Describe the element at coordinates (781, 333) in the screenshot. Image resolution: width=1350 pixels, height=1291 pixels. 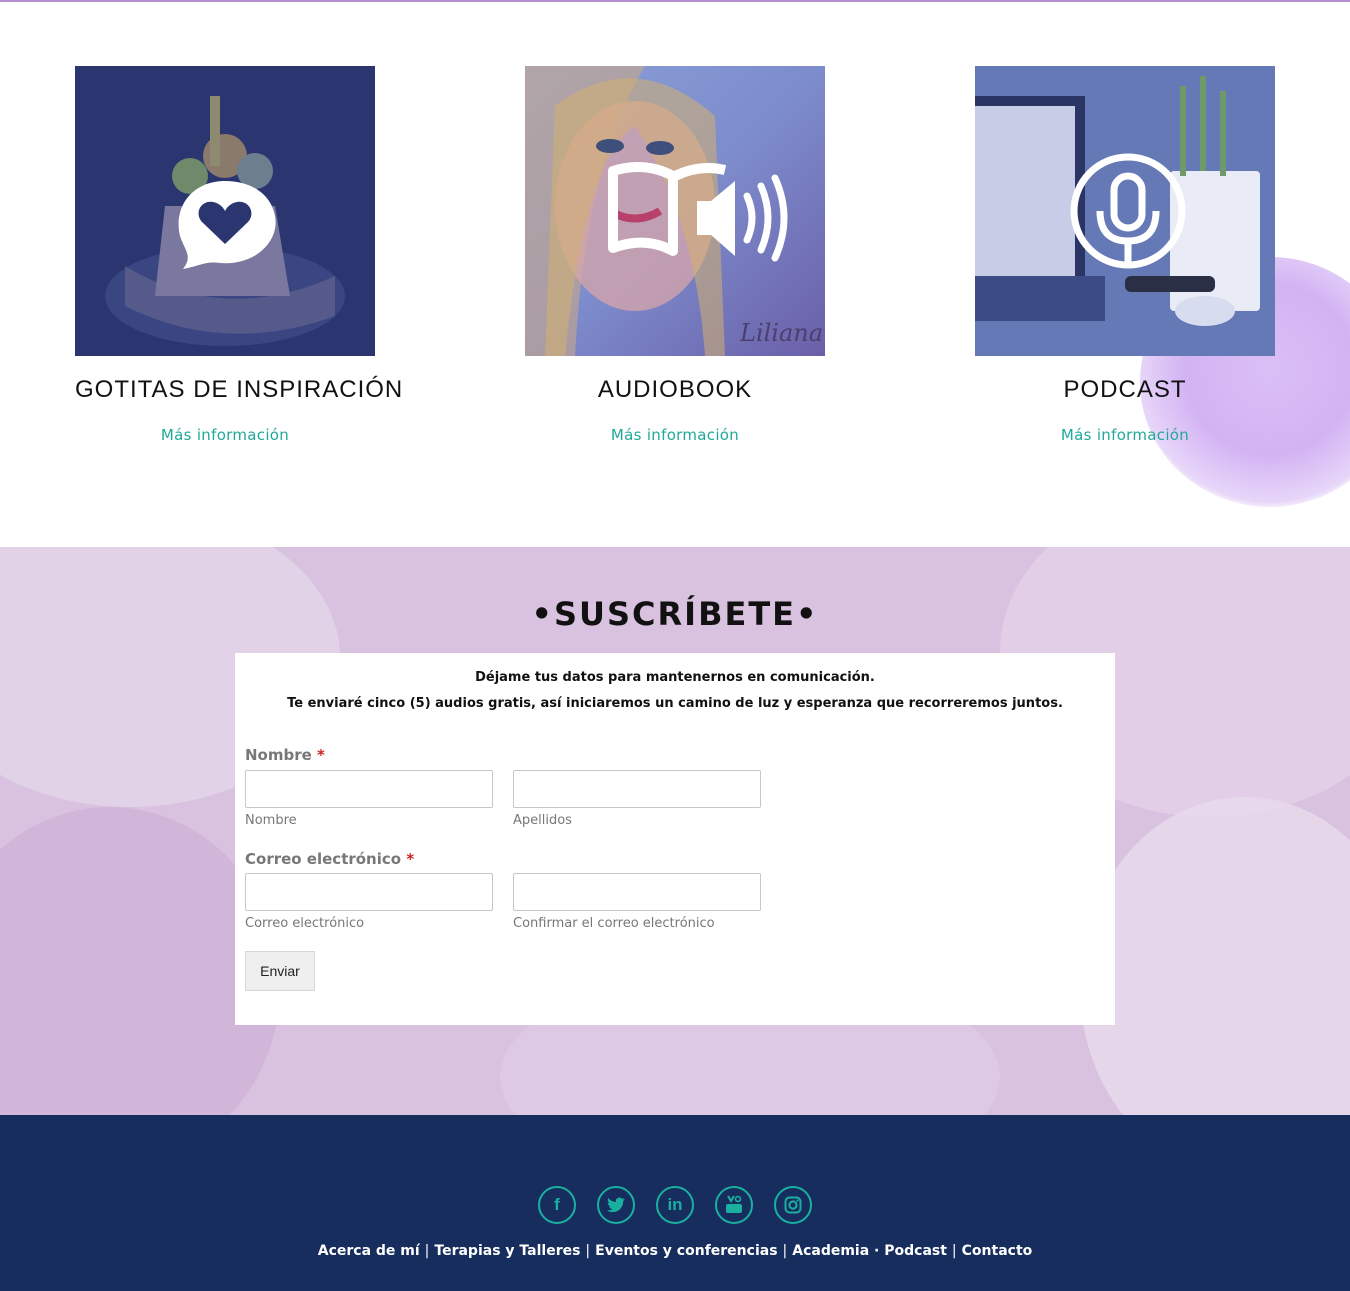
I see `signature-text: Liliana` at that location.